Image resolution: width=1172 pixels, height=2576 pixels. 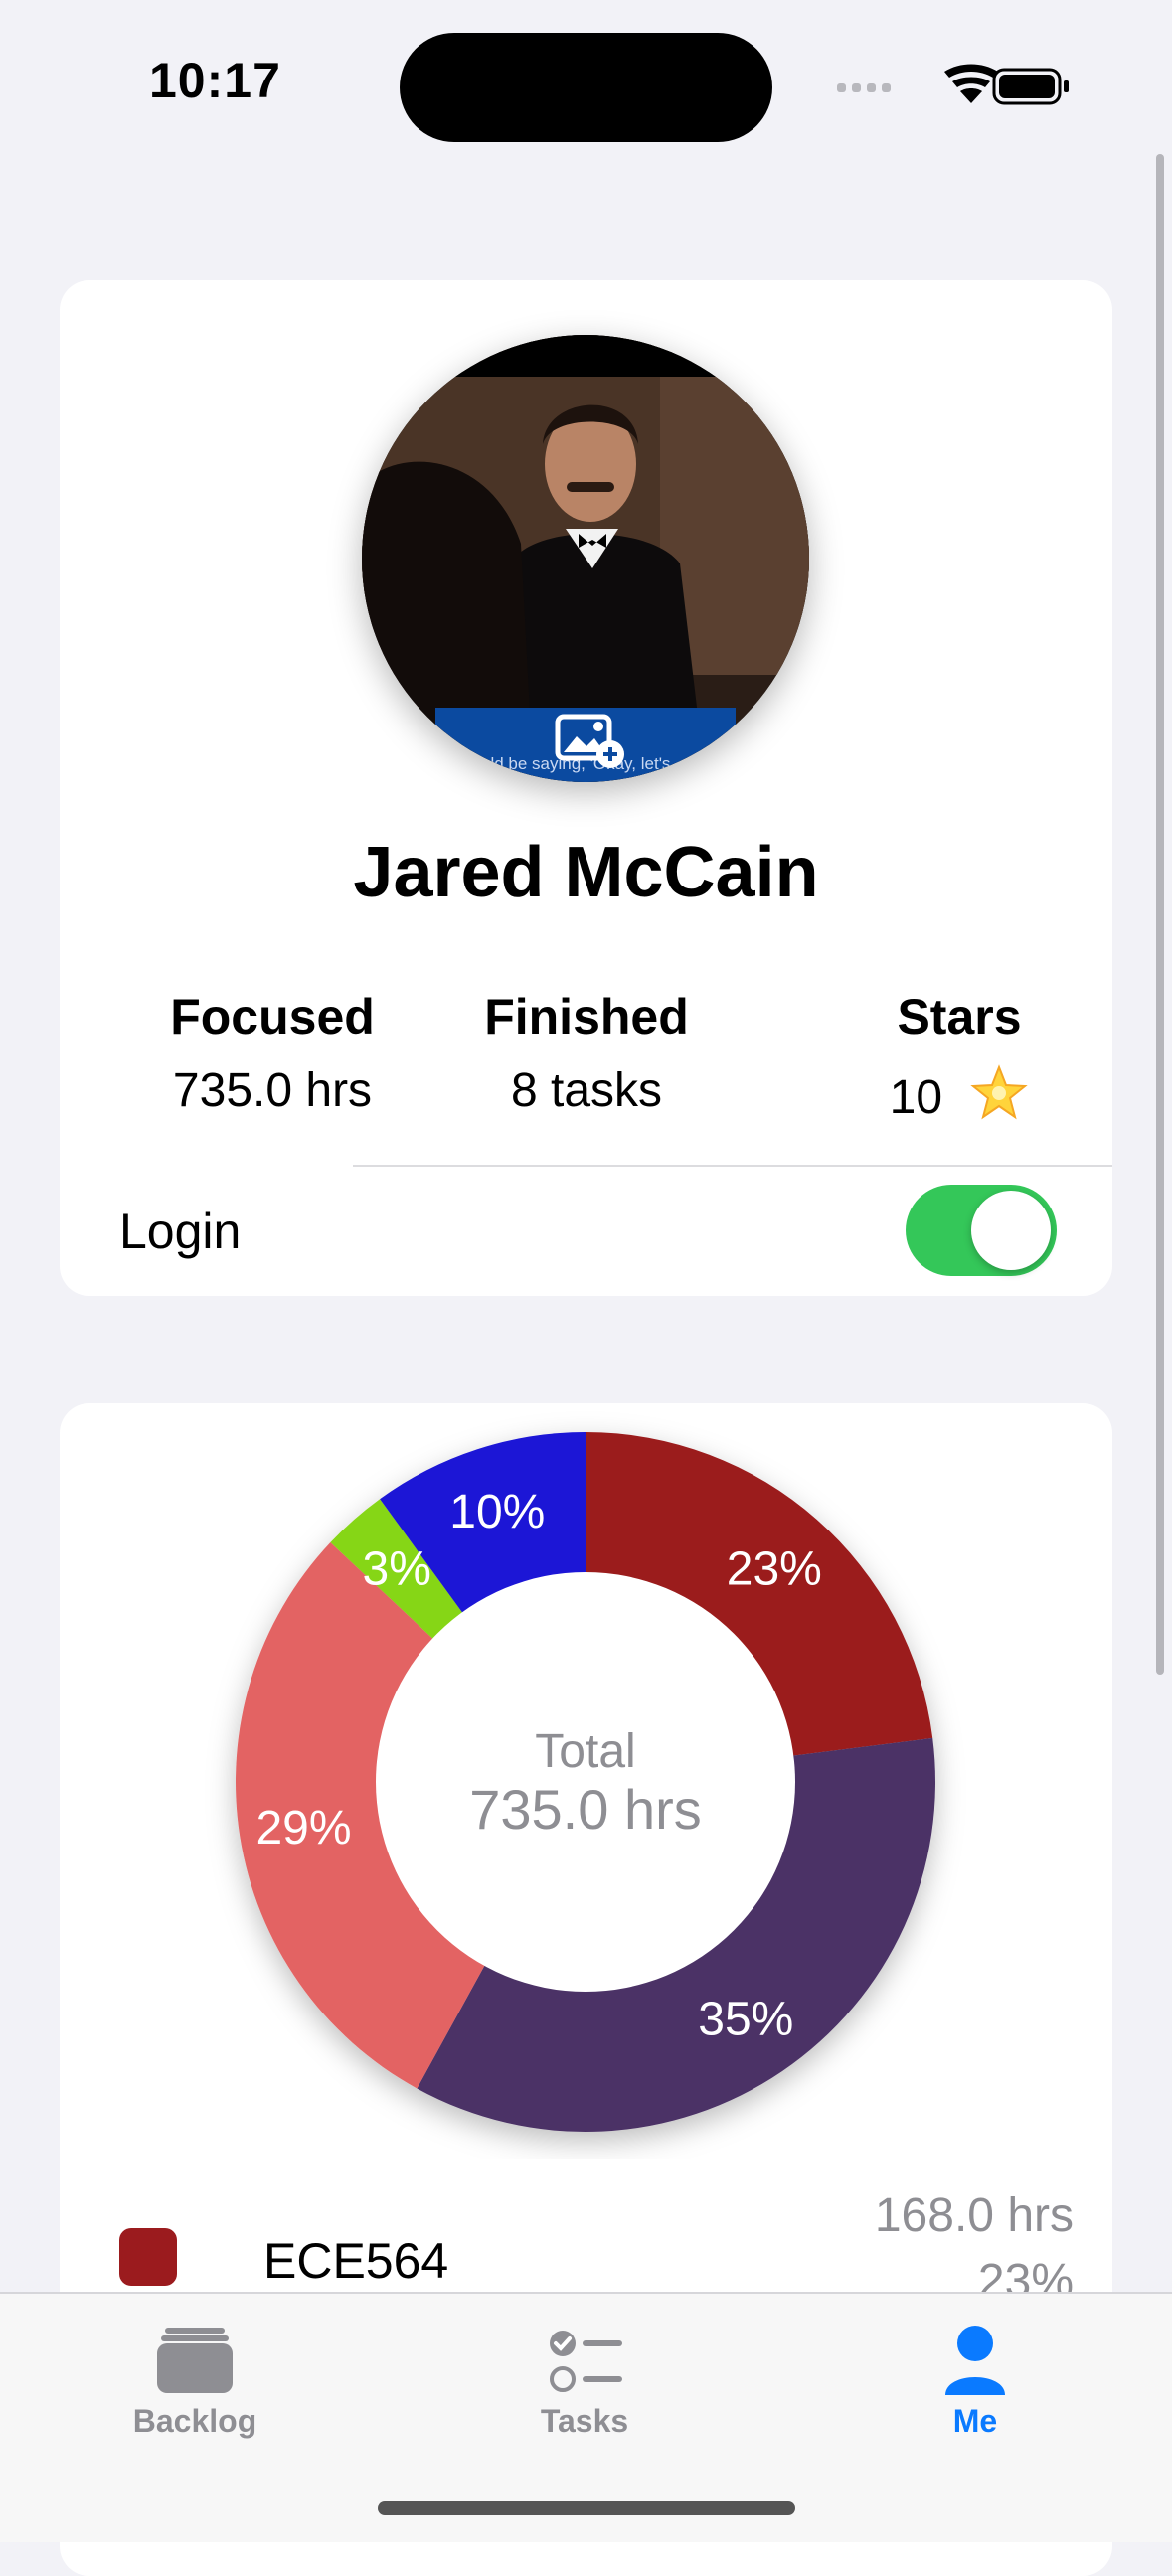 What do you see at coordinates (864, 87) in the screenshot?
I see `cellular-signal-icon` at bounding box center [864, 87].